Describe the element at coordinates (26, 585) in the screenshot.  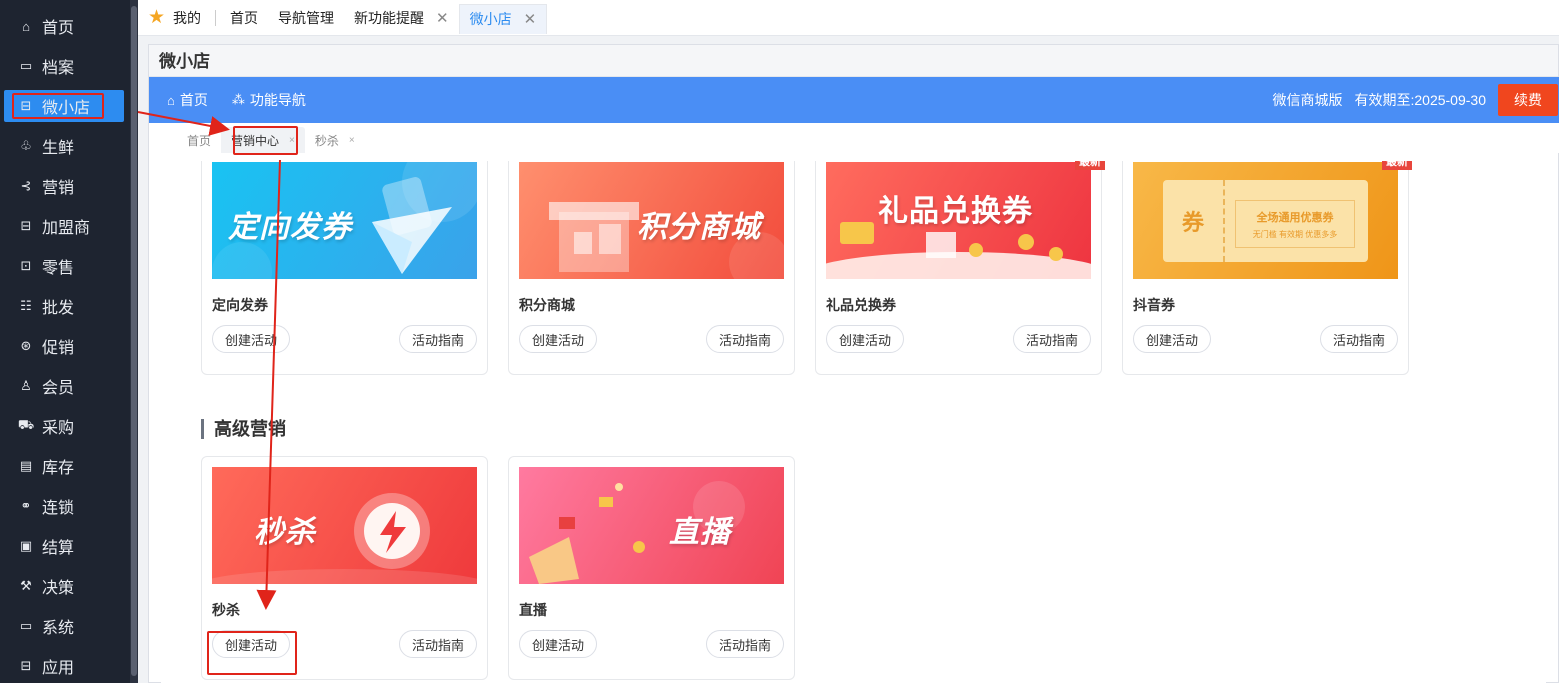
I see `gavel-icon: ⚒` at that location.